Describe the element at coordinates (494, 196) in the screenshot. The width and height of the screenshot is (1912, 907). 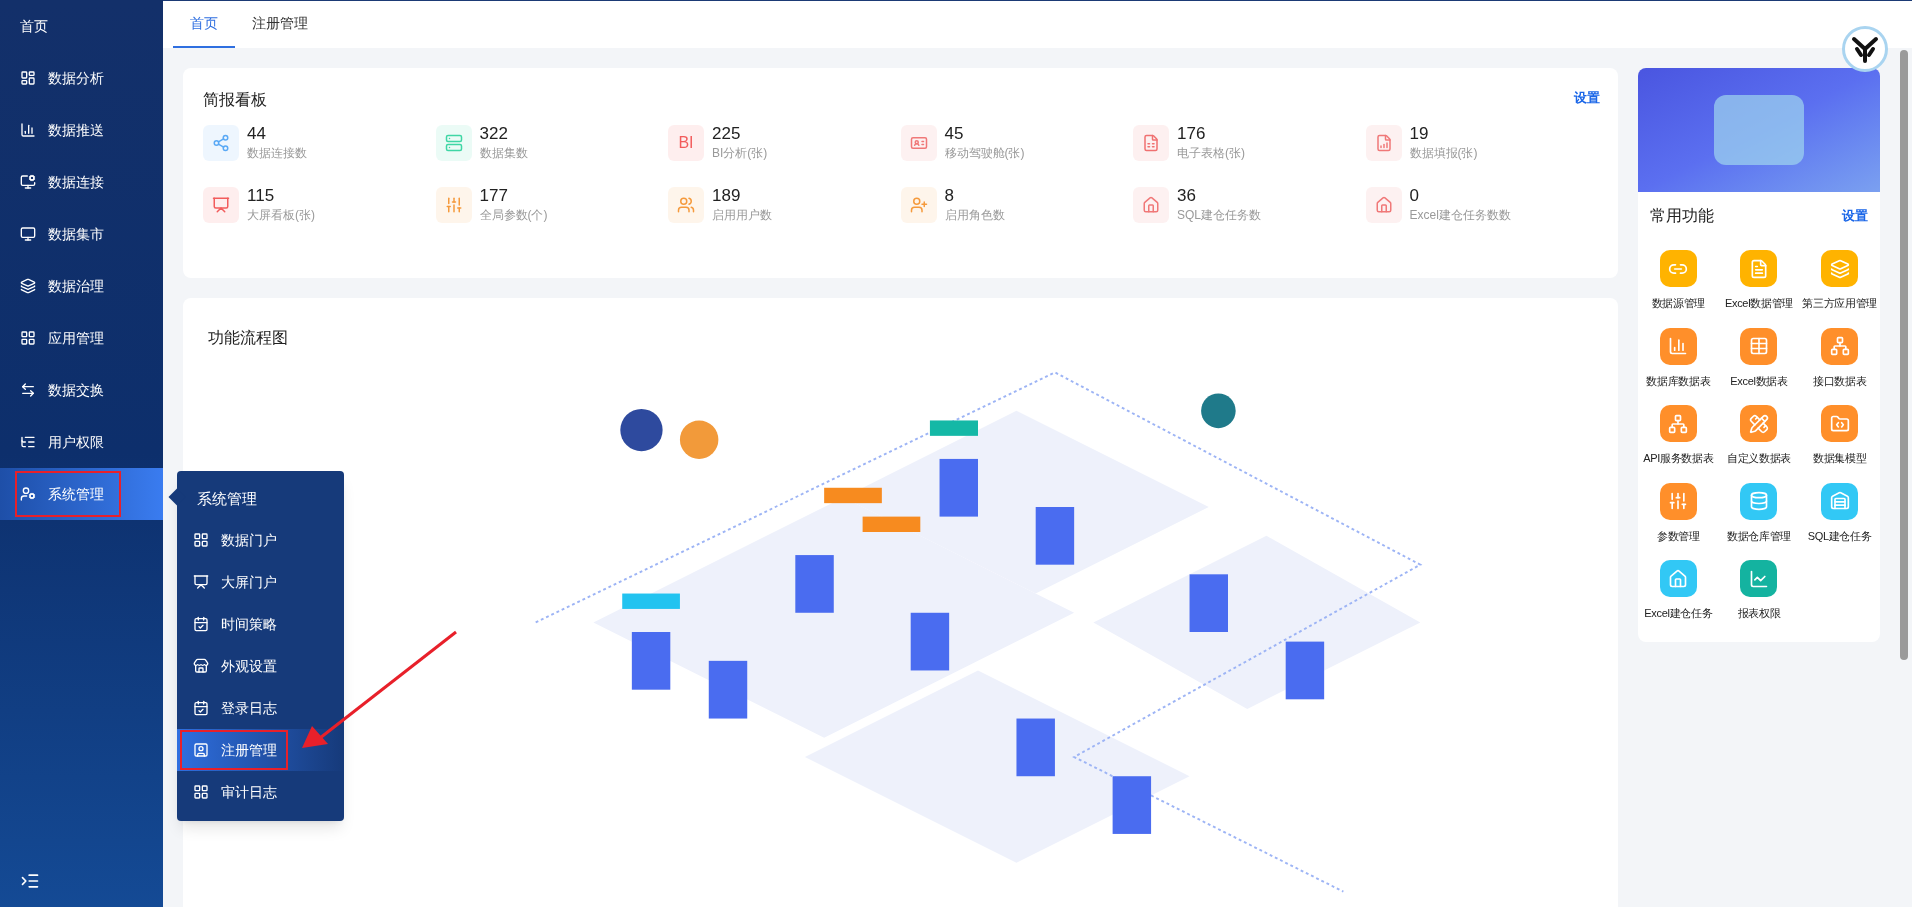
I see `stat-value: 177` at that location.